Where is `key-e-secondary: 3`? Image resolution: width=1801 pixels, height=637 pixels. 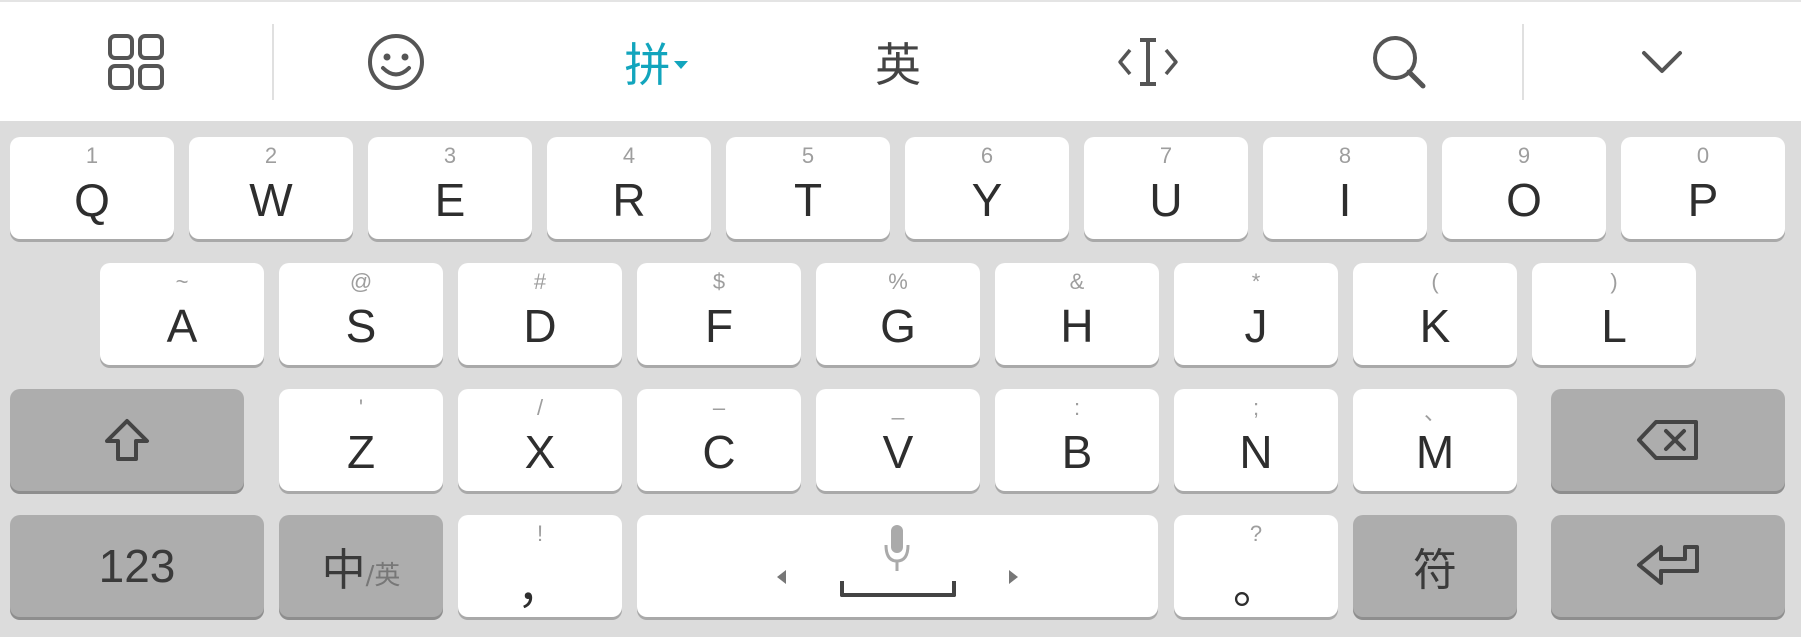
key-e-secondary: 3 is located at coordinates (450, 155).